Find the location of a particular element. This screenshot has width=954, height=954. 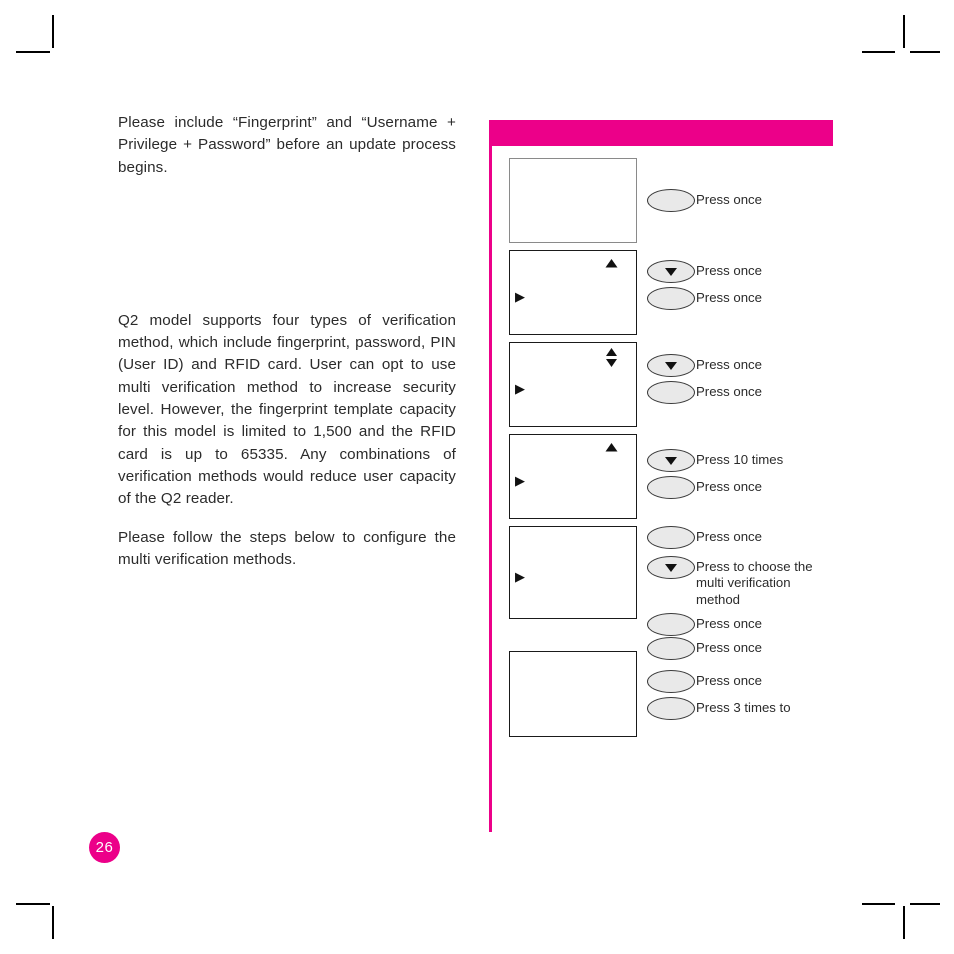

screen-4: ▶ is located at coordinates (573, 476).